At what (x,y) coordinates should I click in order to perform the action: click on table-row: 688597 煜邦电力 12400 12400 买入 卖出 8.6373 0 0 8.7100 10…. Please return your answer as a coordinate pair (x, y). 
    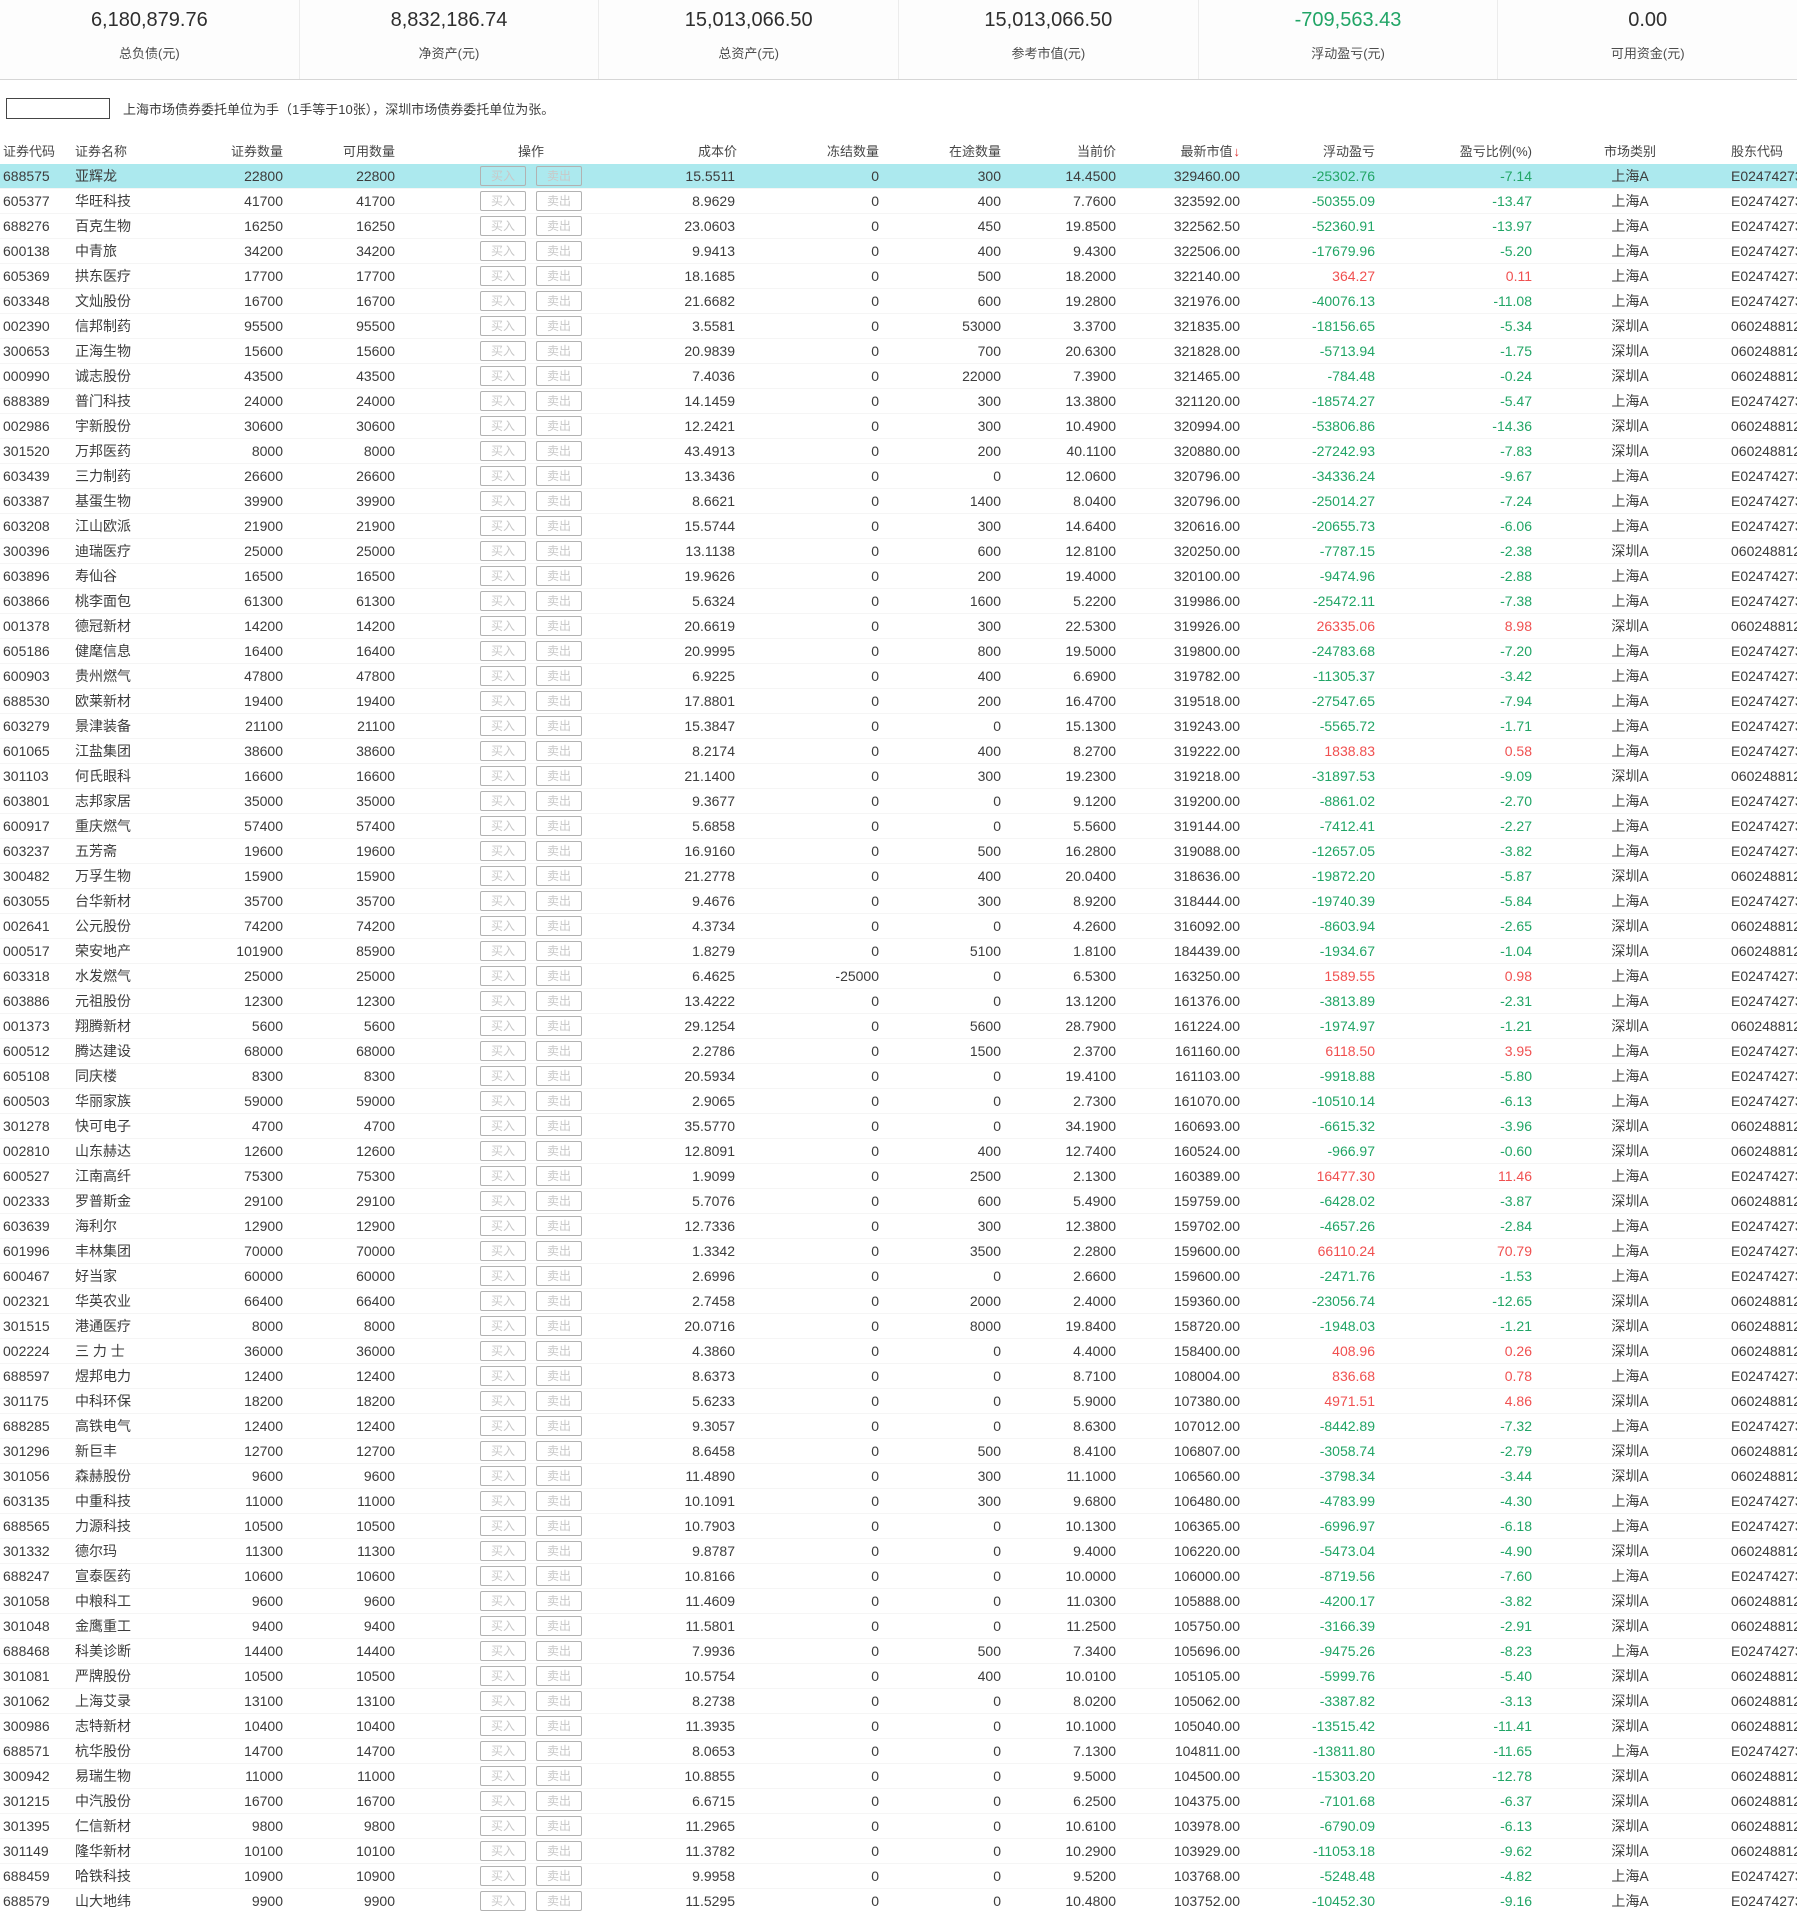
    Looking at the image, I should click on (898, 1376).